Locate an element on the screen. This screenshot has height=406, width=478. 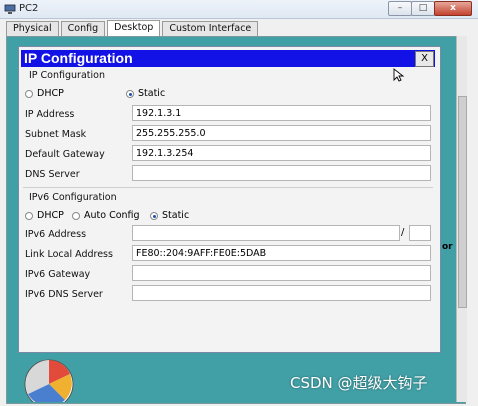
ipv6-section-title: IPv6 Configuration is located at coordinates (73, 197).